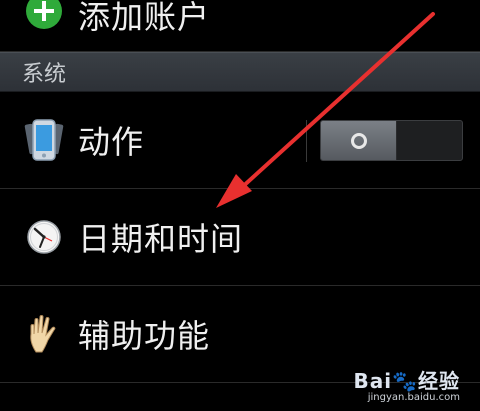  I want to click on motion-toggle, so click(391, 140).